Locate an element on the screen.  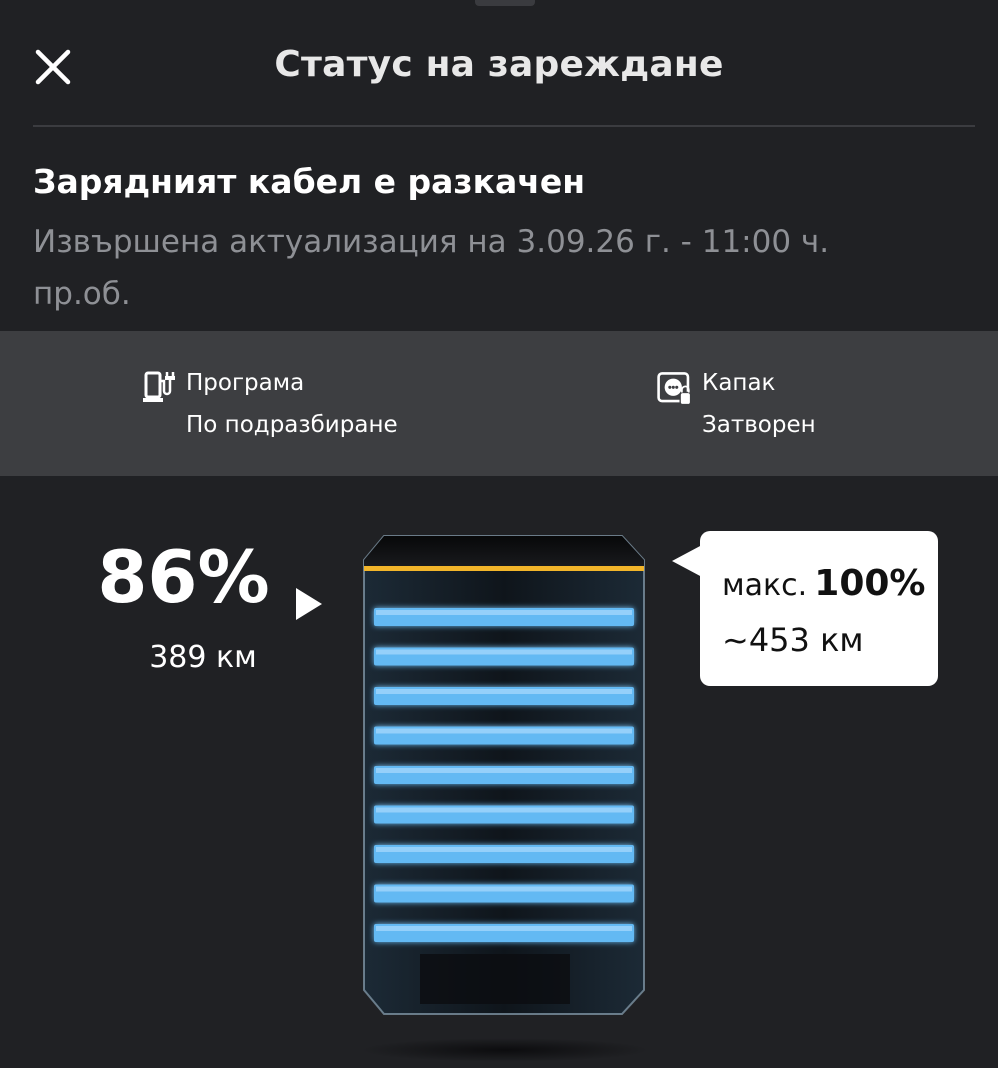
charge-level-pointer is located at coordinates (309, 604).